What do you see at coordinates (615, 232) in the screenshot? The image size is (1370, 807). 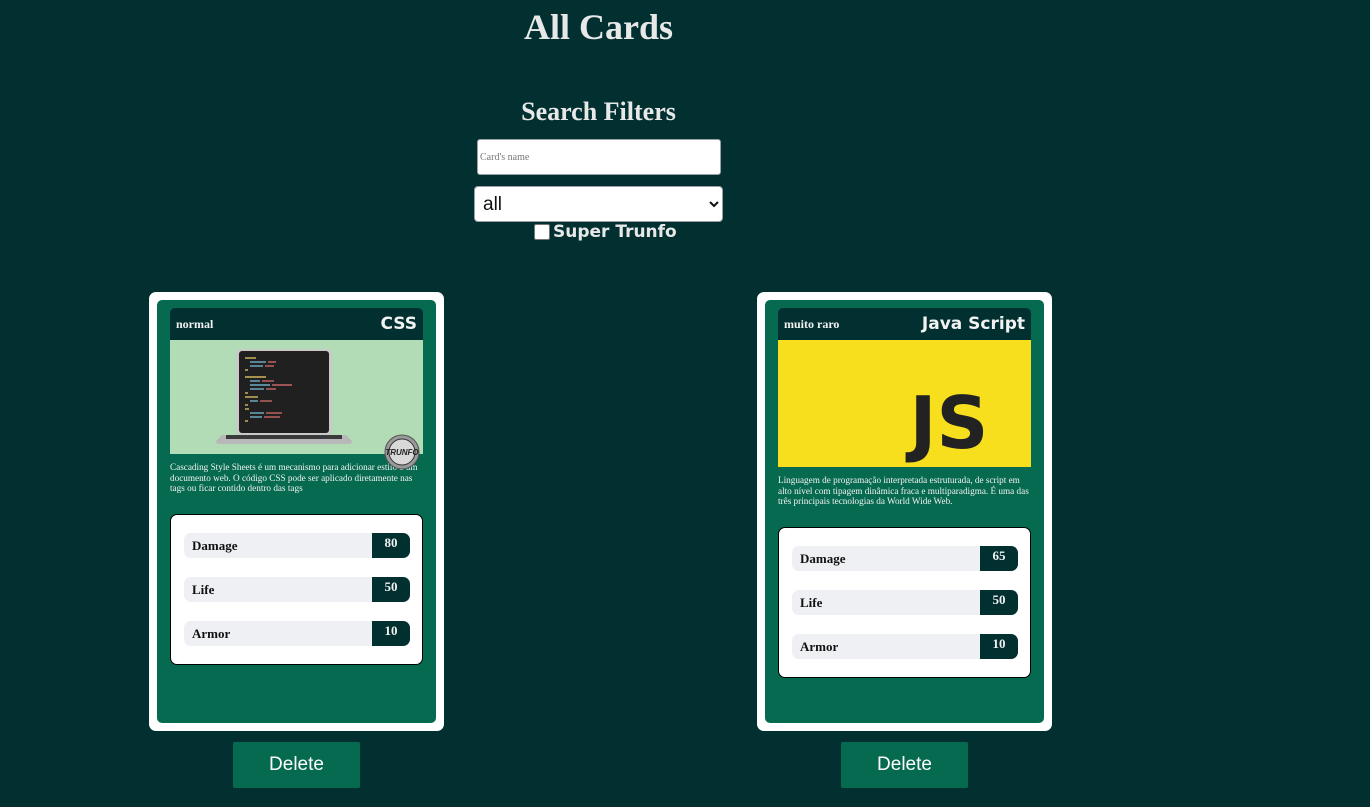 I see `super-trunfo-label: Super Trunfo` at bounding box center [615, 232].